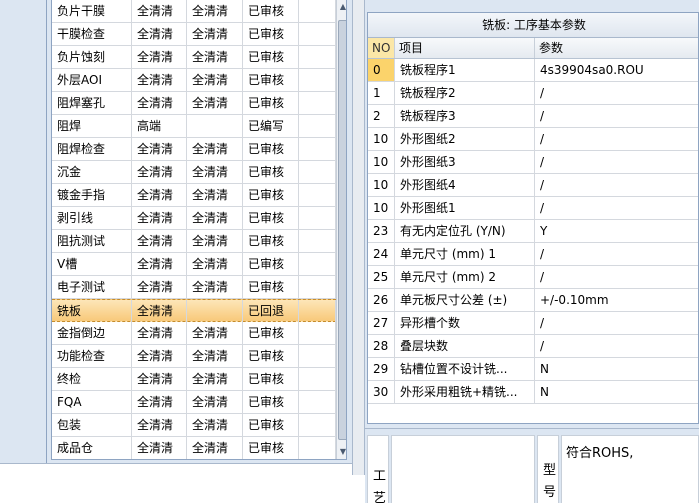 Image resolution: width=699 pixels, height=503 pixels. I want to click on params-title: 铣板: 工序基本参数, so click(533, 25).